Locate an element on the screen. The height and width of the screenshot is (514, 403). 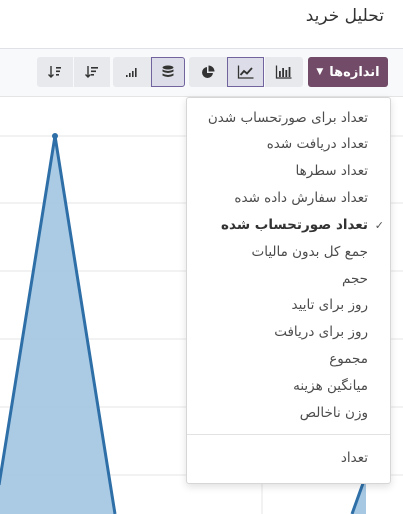
measure-option: تعداد دریافت شده is located at coordinates (288, 144).